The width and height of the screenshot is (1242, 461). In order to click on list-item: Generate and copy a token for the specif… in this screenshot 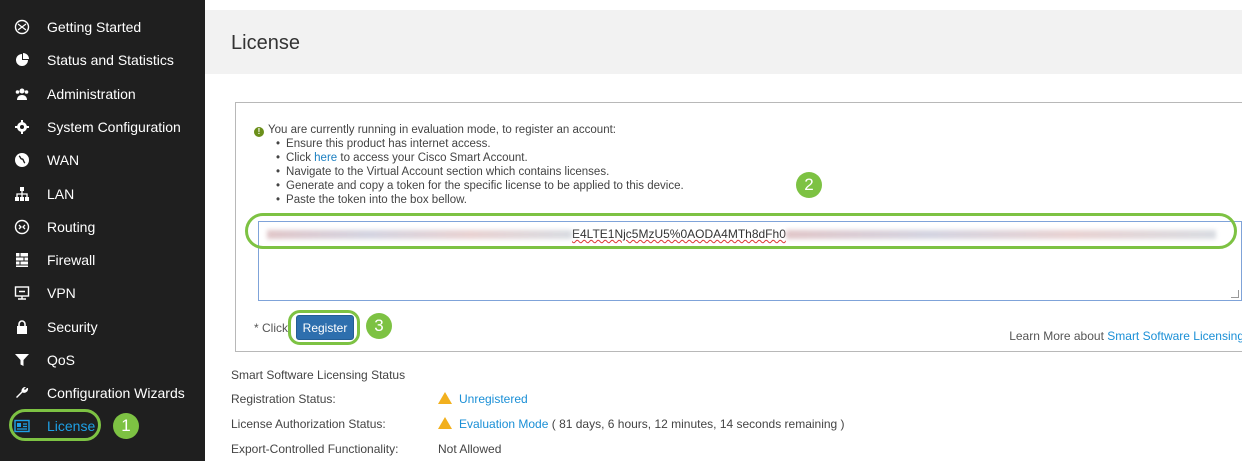, I will do `click(480, 186)`.